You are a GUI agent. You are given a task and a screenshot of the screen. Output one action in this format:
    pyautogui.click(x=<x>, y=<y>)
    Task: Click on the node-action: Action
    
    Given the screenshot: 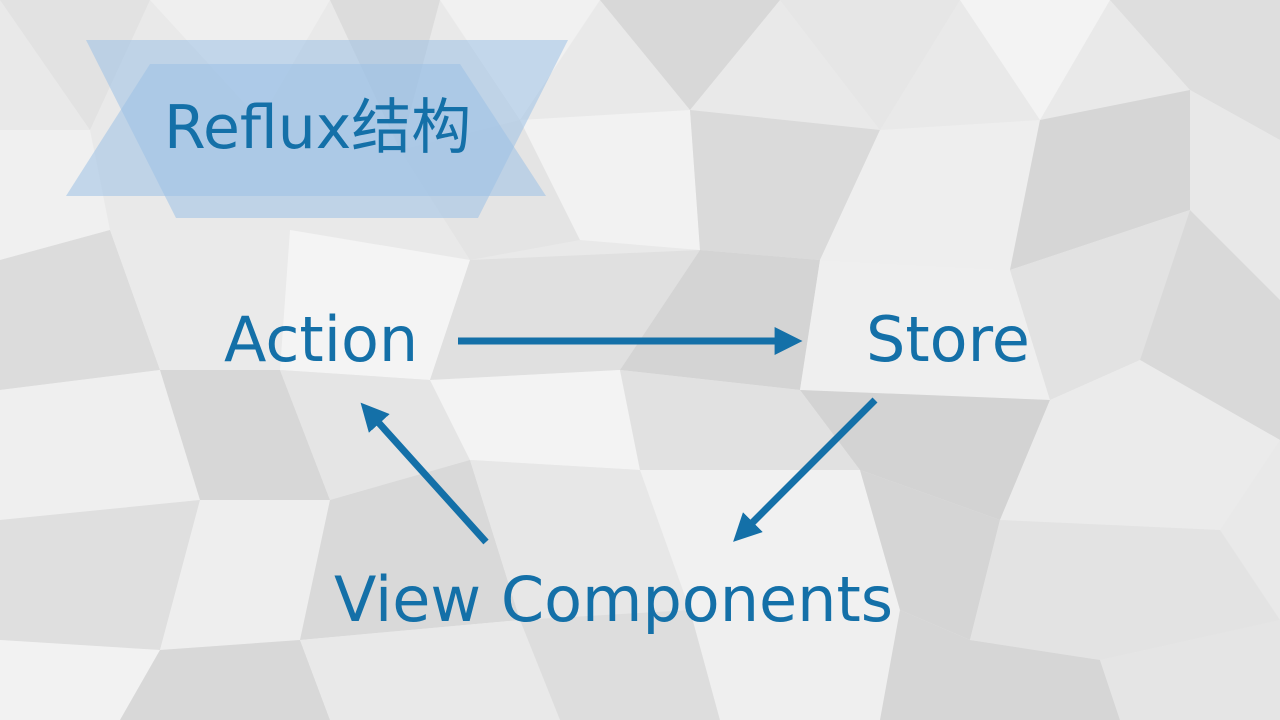 What is the action you would take?
    pyautogui.click(x=321, y=339)
    